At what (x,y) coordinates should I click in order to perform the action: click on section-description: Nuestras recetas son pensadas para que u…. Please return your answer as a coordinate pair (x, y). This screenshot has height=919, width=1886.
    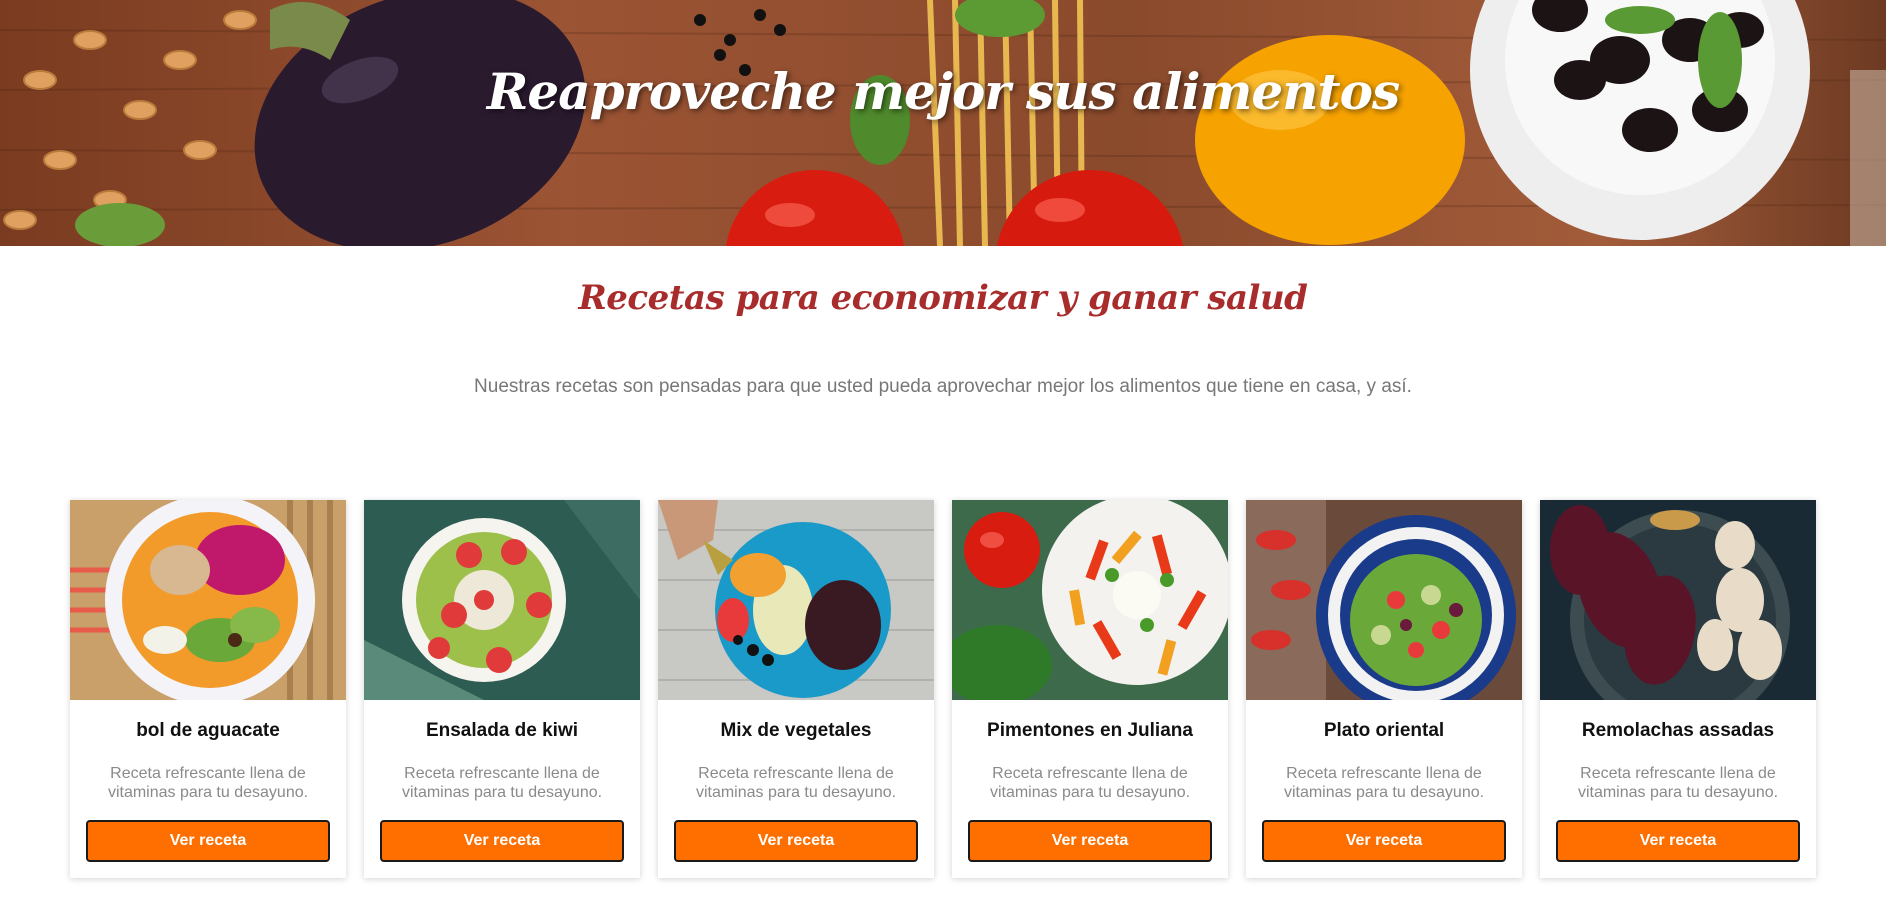
    Looking at the image, I should click on (943, 386).